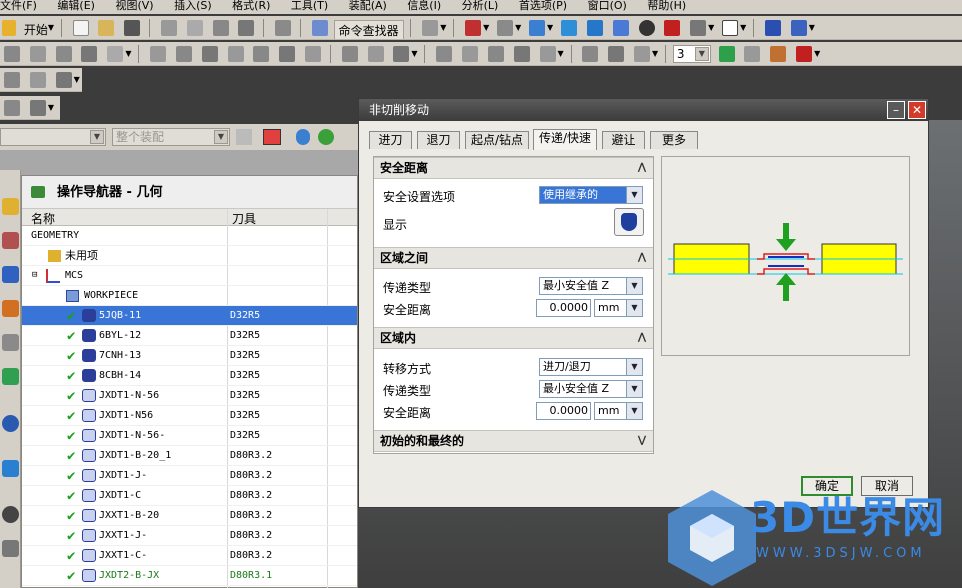 The width and height of the screenshot is (962, 588). What do you see at coordinates (235, 54) in the screenshot?
I see `method-view-icon` at bounding box center [235, 54].